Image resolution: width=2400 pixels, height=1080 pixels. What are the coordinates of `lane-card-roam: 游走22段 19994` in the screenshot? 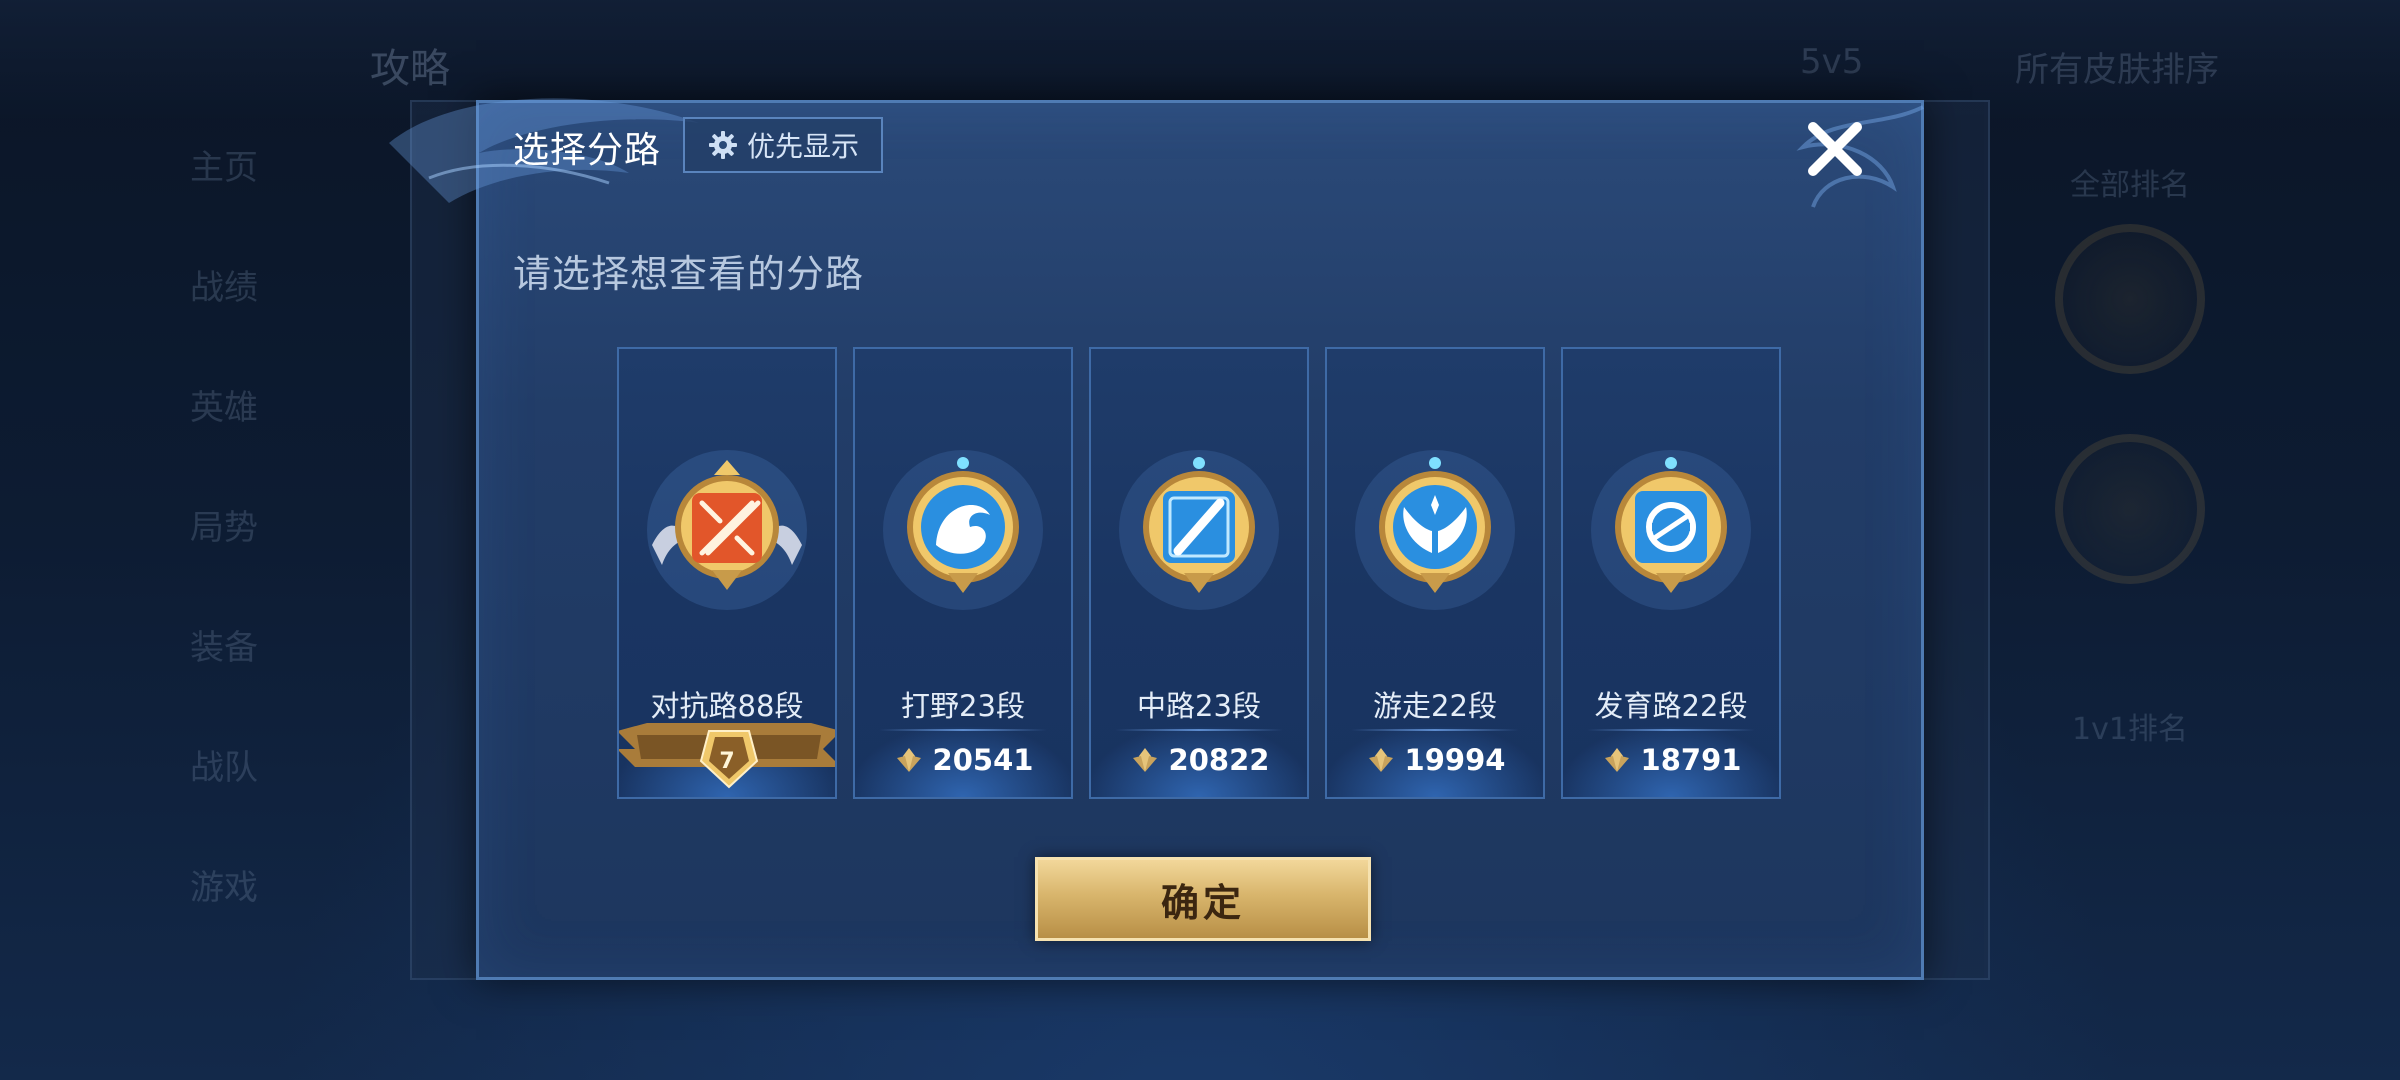 It's located at (1435, 573).